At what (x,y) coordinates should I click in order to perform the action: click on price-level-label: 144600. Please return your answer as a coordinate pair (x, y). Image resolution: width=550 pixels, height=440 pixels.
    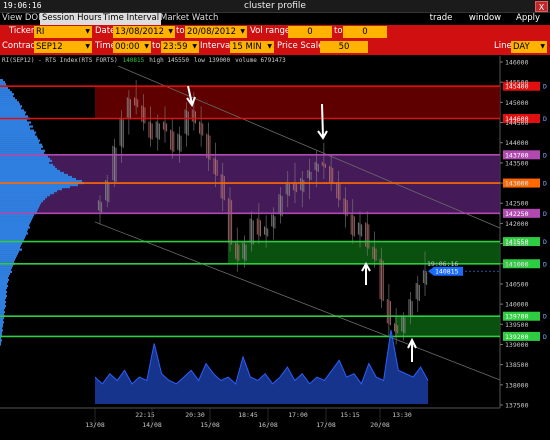
    Looking at the image, I should click on (517, 119).